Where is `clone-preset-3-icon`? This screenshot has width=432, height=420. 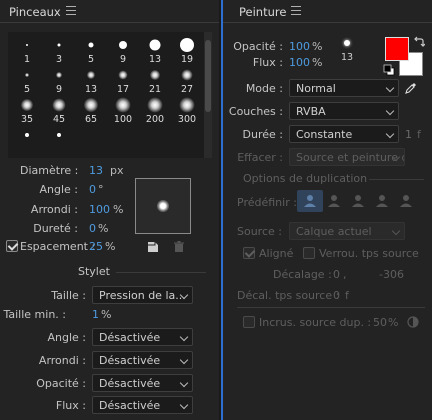
clone-preset-3-icon is located at coordinates (358, 201).